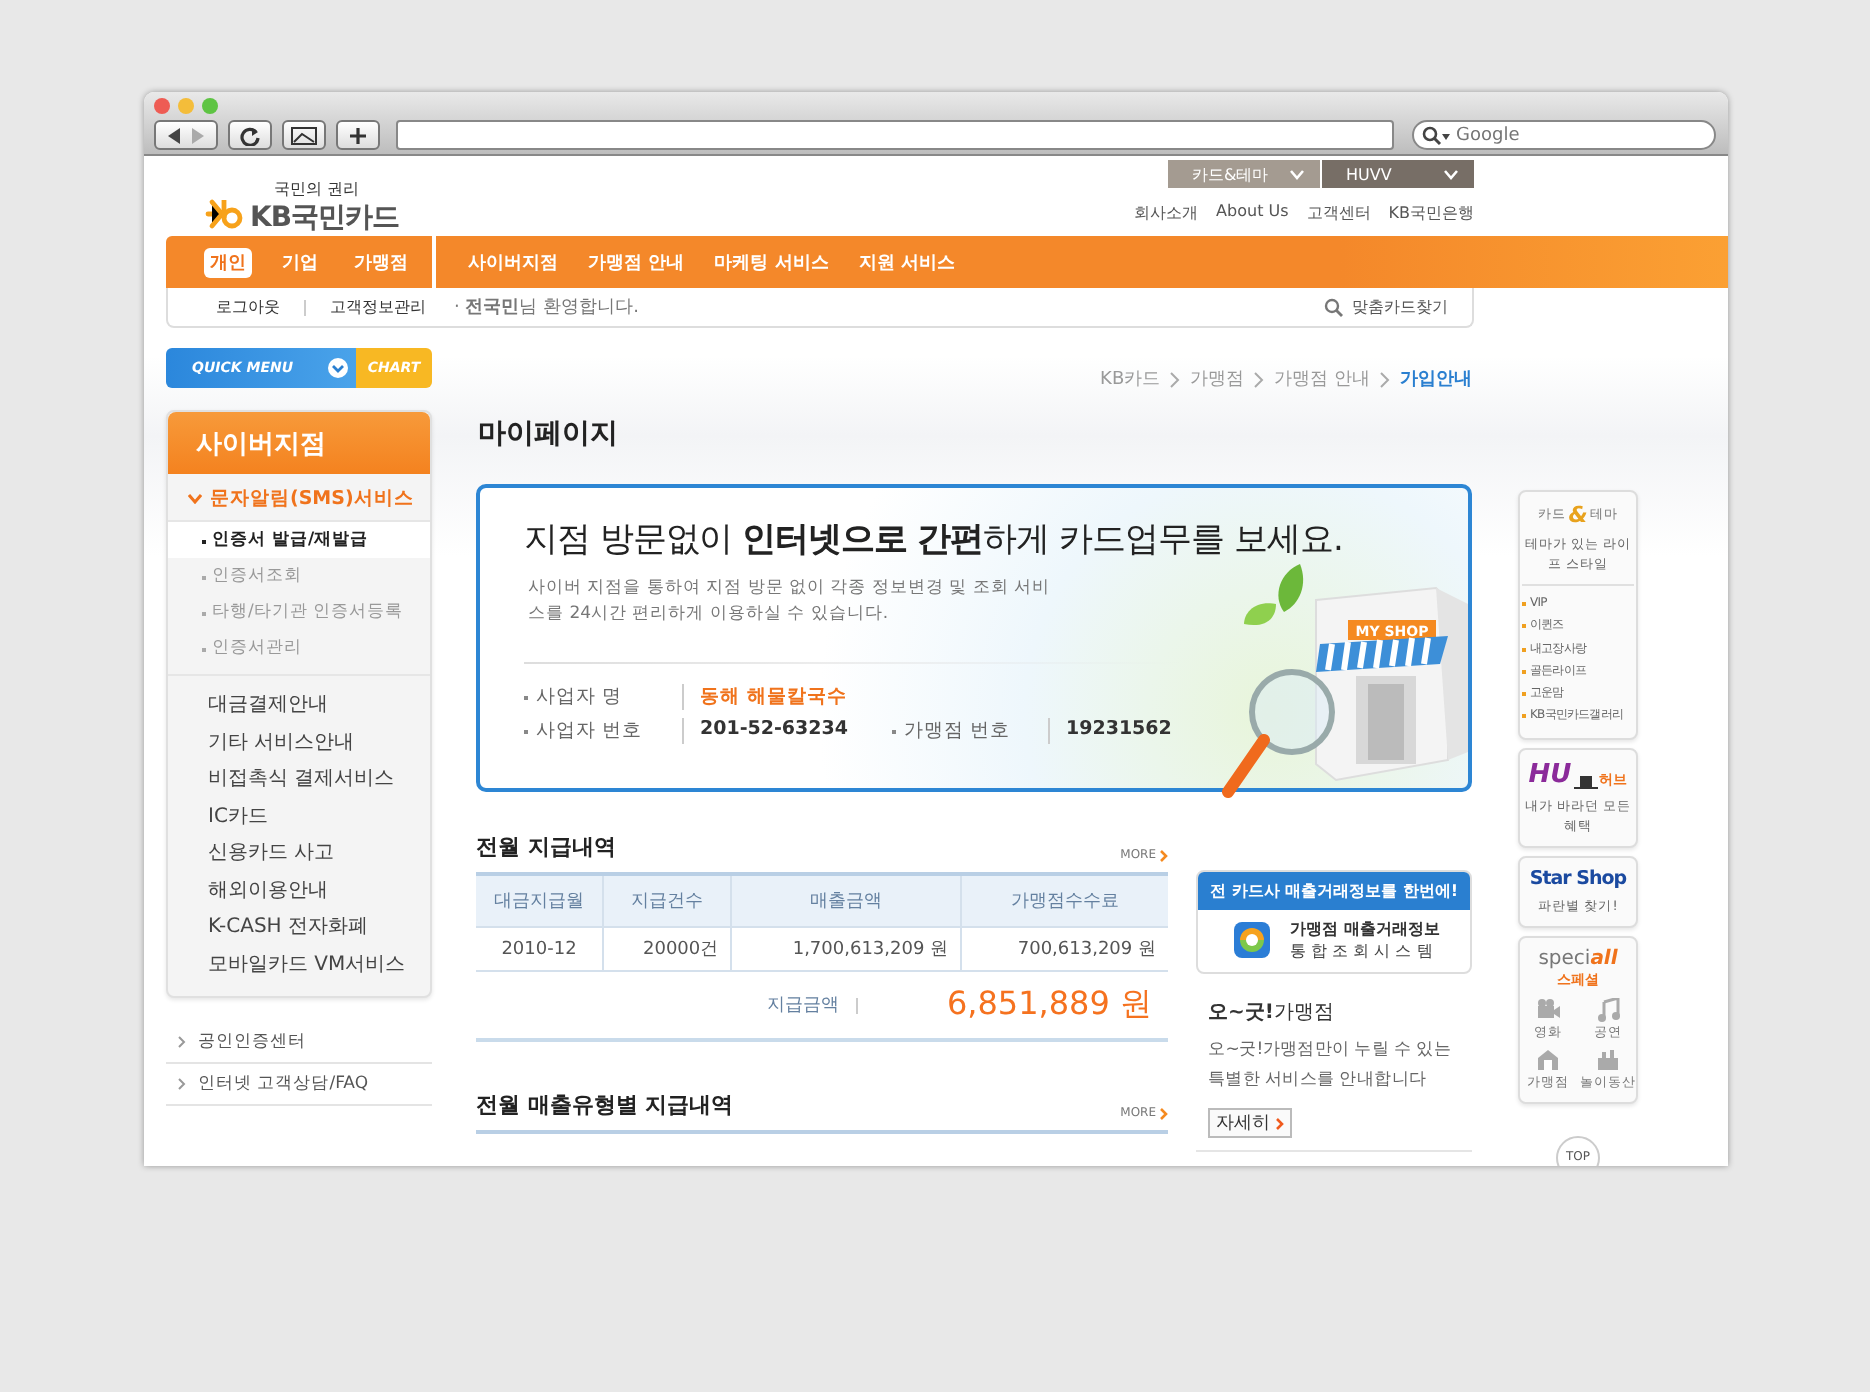  I want to click on logo-tagline: 국민의 권리, so click(318, 189).